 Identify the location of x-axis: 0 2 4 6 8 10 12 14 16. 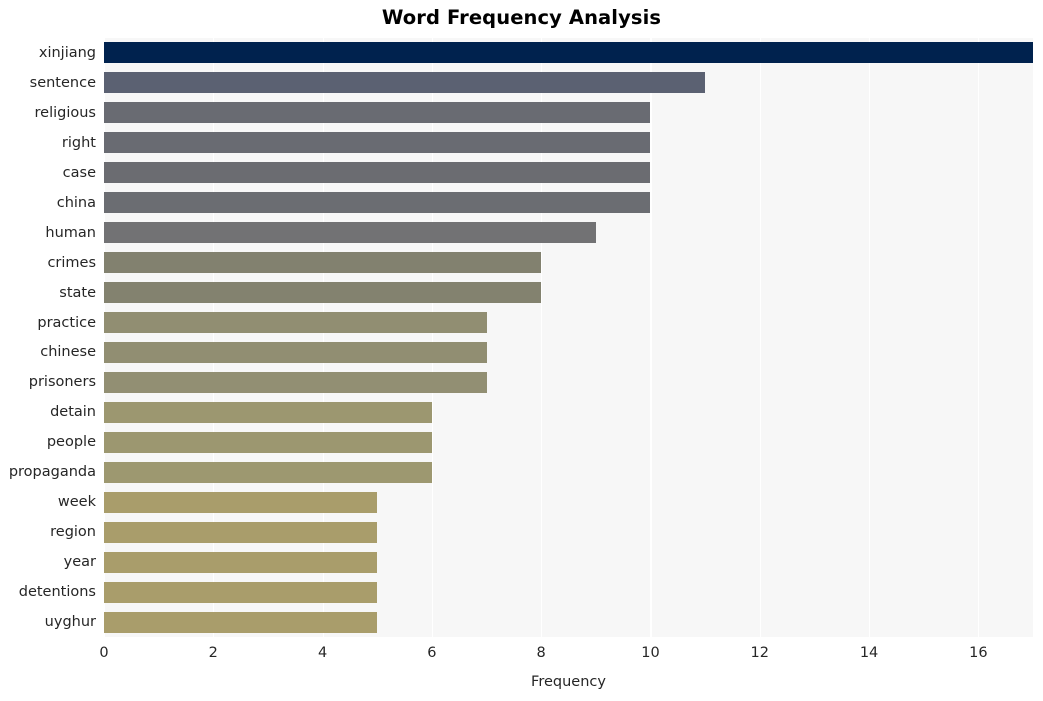
(521, 656).